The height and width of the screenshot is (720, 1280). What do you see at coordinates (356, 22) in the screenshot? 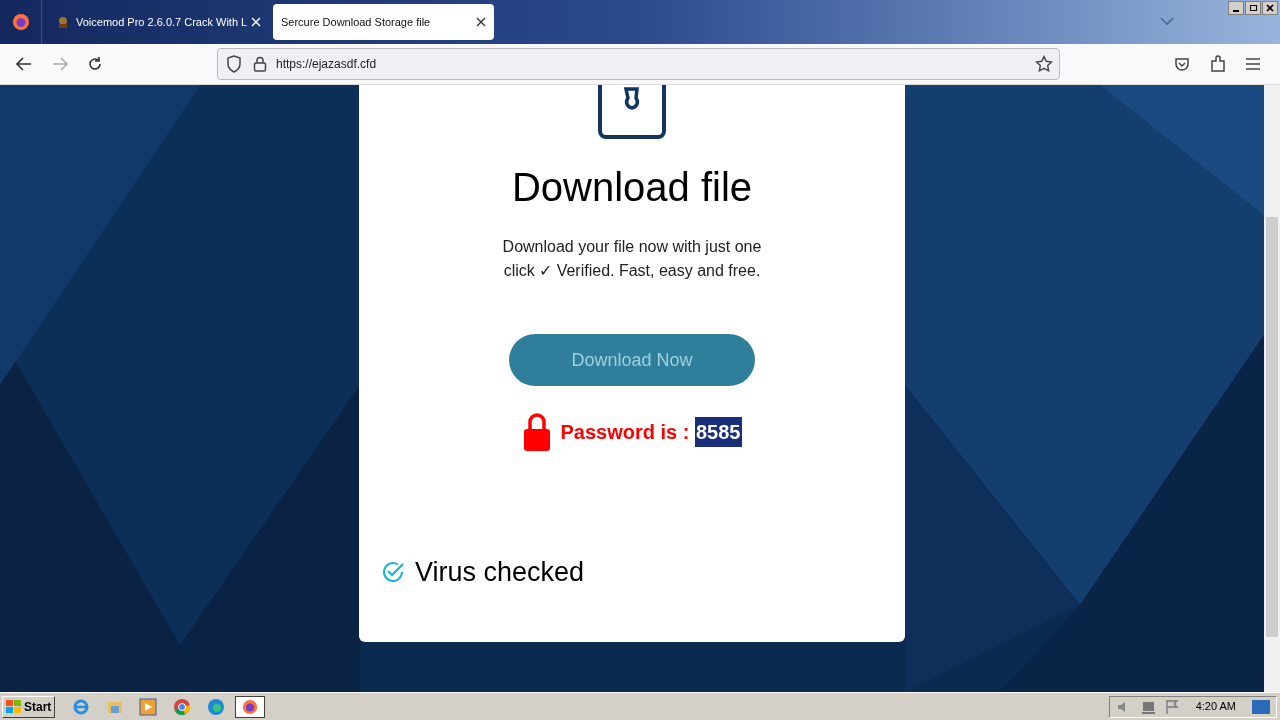
I see `tab-title: Sercure Download Storage file` at bounding box center [356, 22].